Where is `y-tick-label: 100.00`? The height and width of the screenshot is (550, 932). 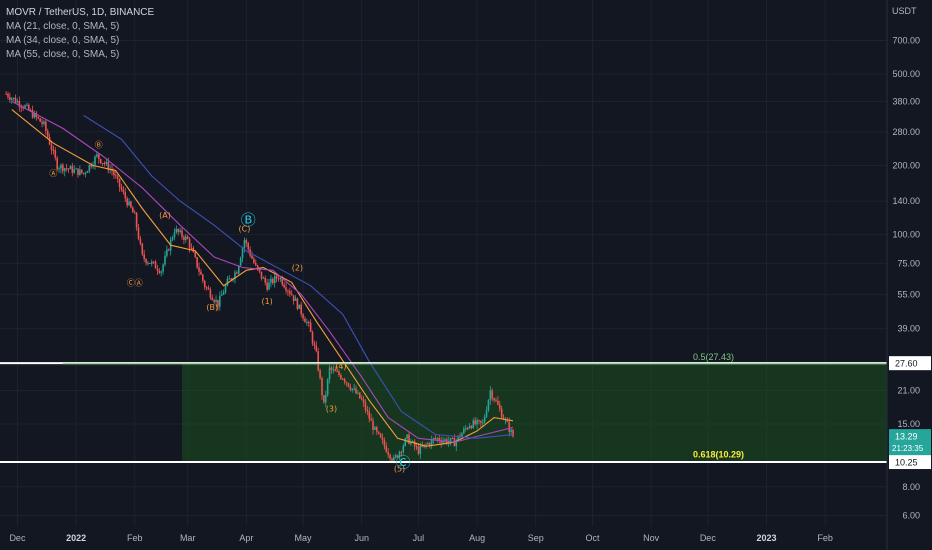
y-tick-label: 100.00 is located at coordinates (906, 235).